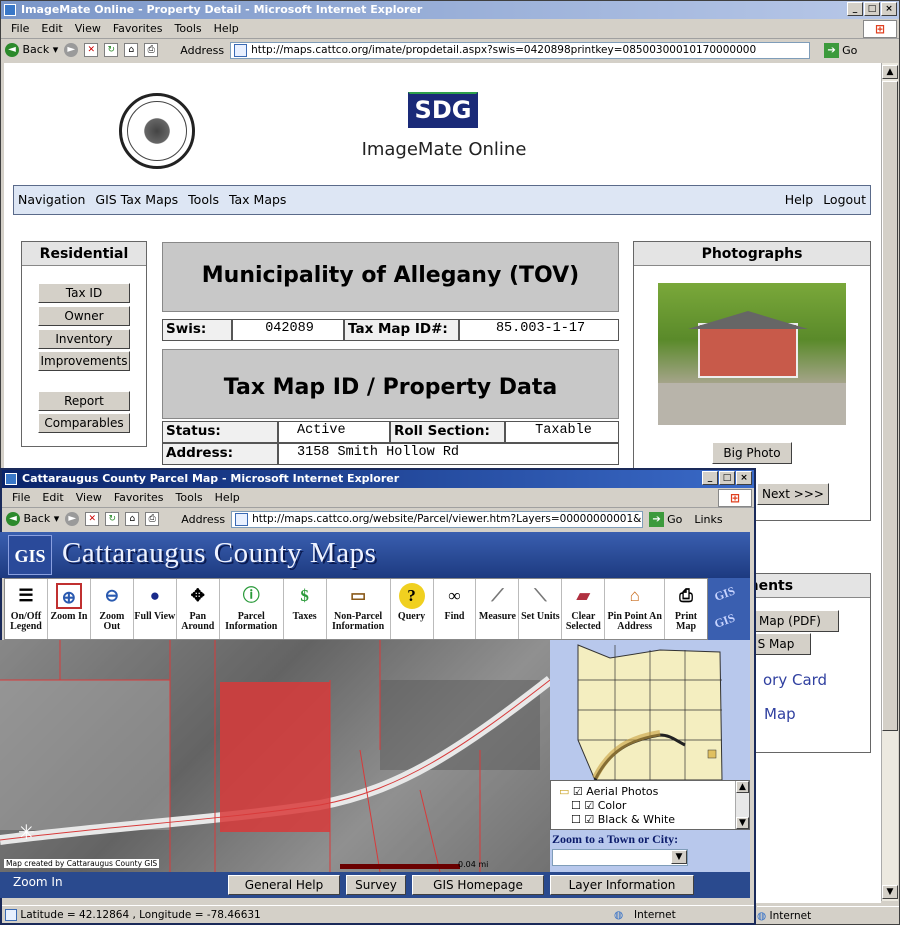  I want to click on map-link: Map, so click(780, 714).